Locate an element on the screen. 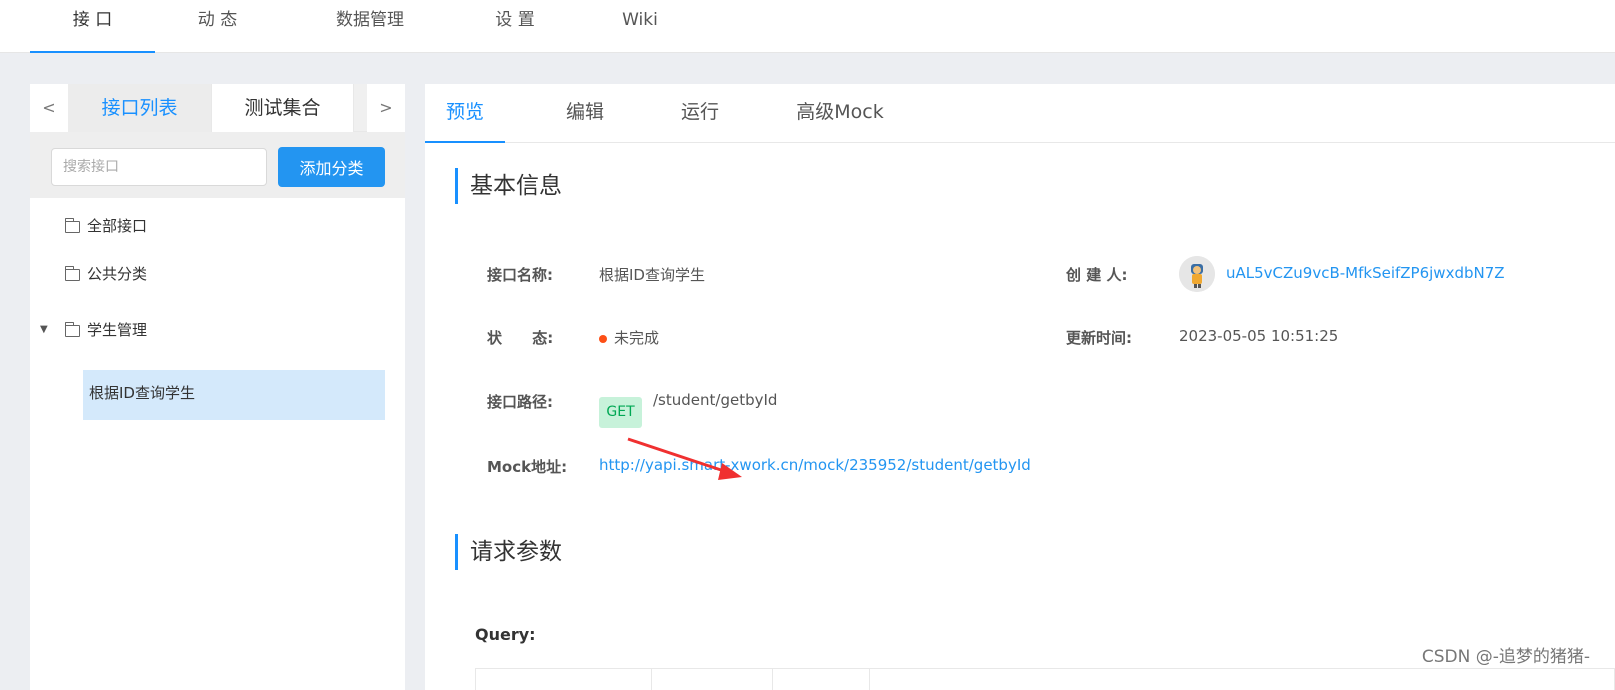 This screenshot has height=690, width=1615. status-value: 未完成 is located at coordinates (629, 337).